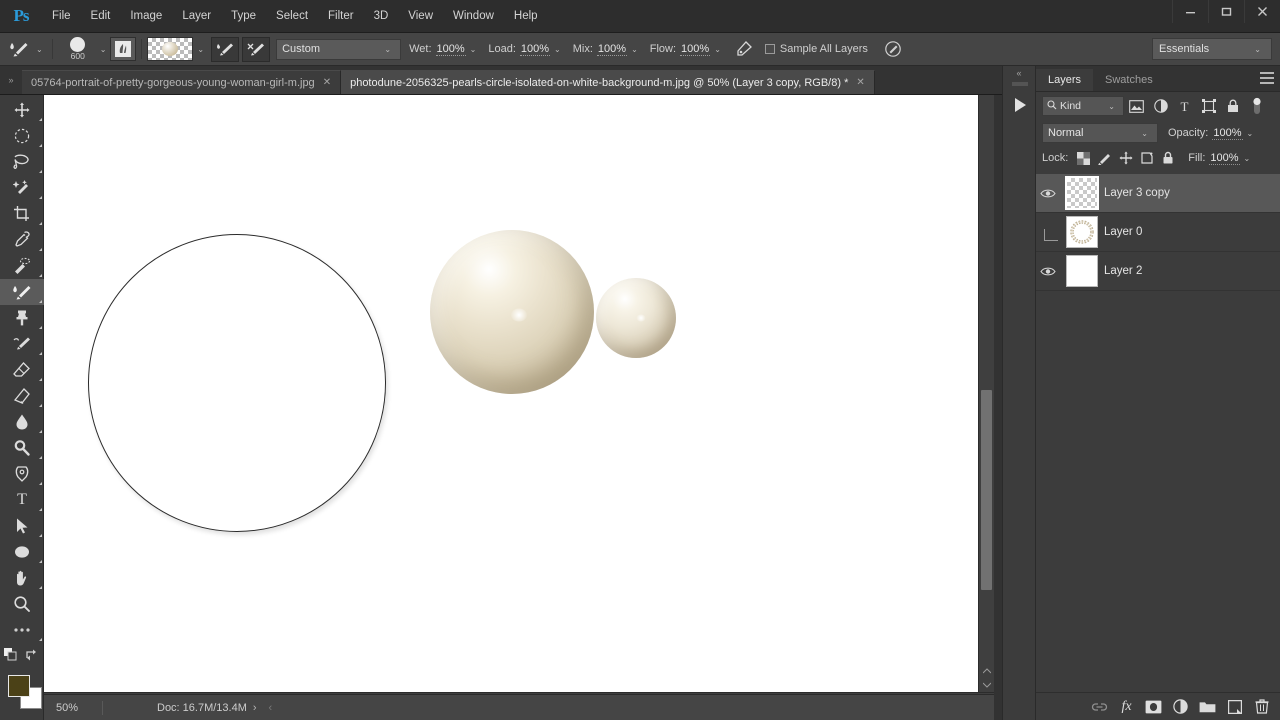  Describe the element at coordinates (22, 162) in the screenshot. I see `lasso-tool` at that location.